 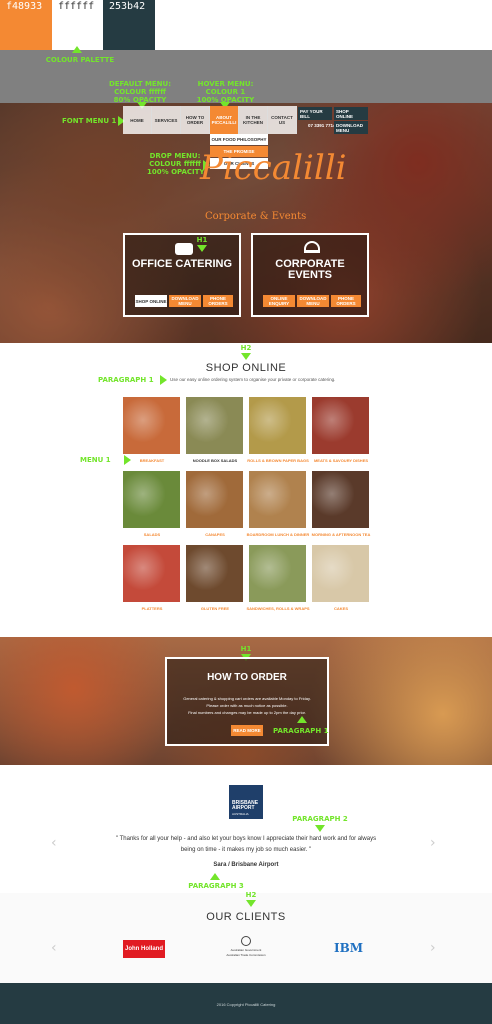 What do you see at coordinates (282, 120) in the screenshot?
I see `menu-item-contact: CONTACT US` at bounding box center [282, 120].